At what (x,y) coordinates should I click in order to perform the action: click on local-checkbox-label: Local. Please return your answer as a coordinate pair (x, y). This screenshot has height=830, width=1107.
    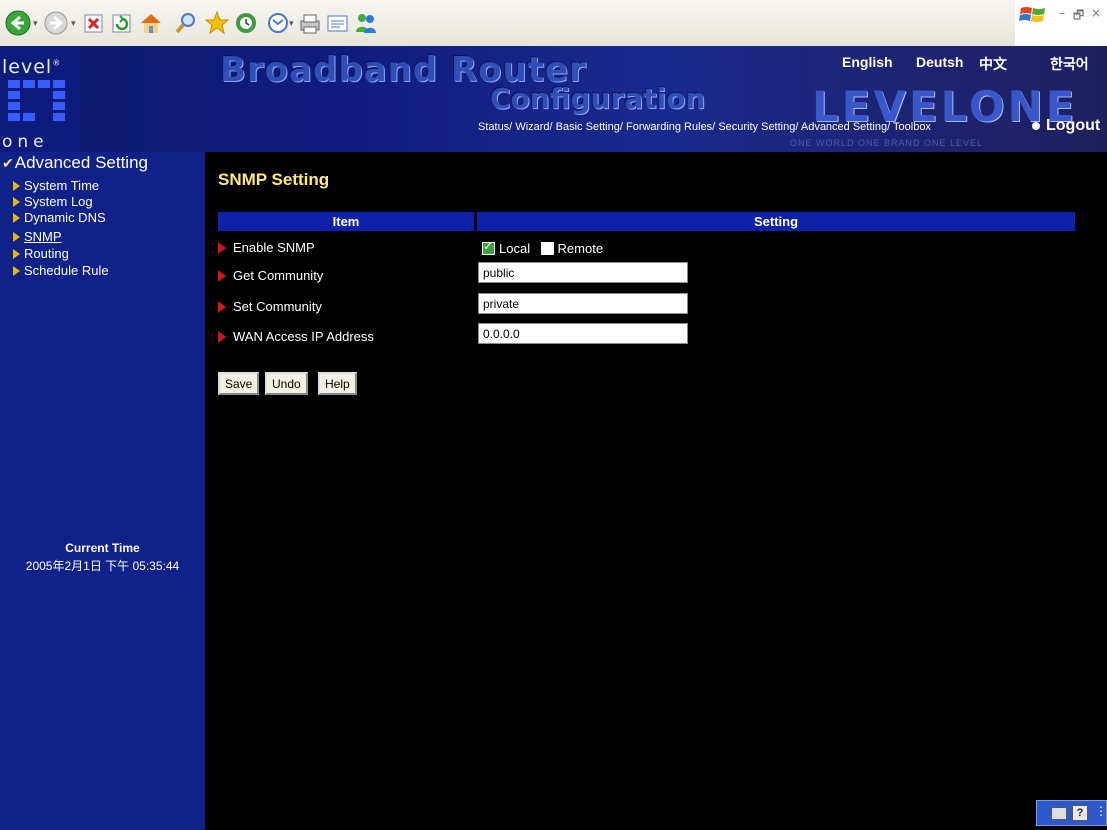
    Looking at the image, I should click on (515, 248).